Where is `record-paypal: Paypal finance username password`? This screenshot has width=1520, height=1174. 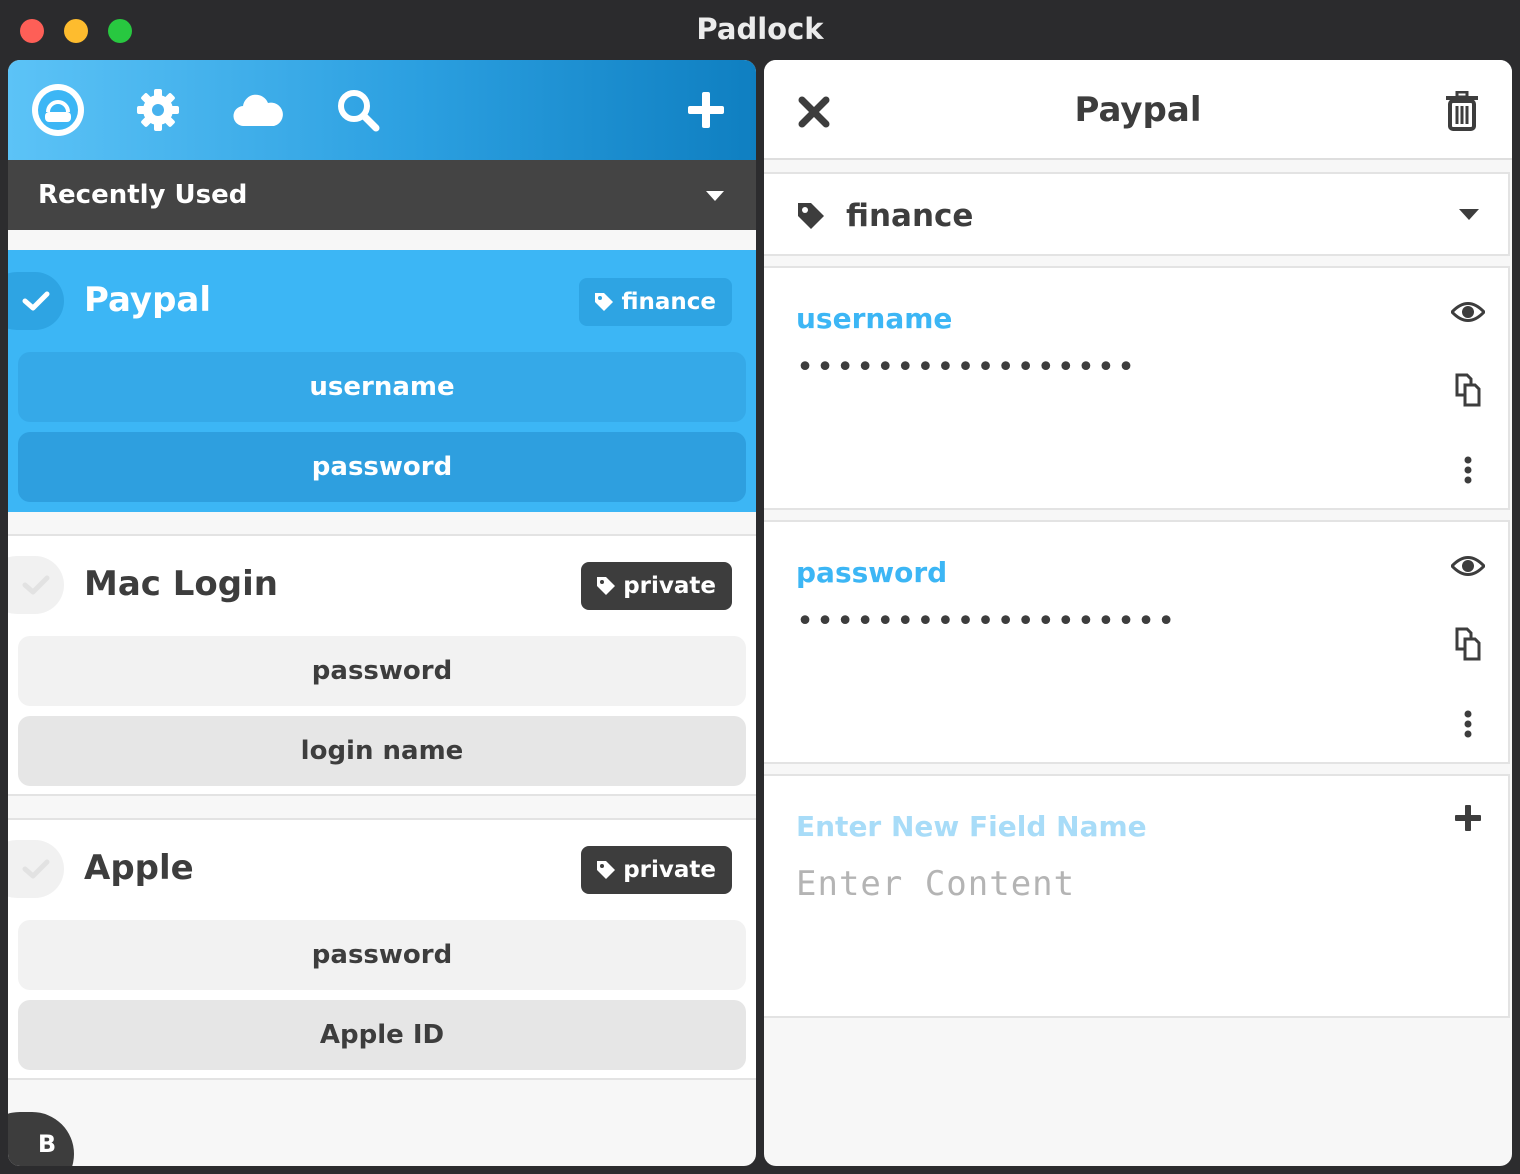 record-paypal: Paypal finance username password is located at coordinates (382, 381).